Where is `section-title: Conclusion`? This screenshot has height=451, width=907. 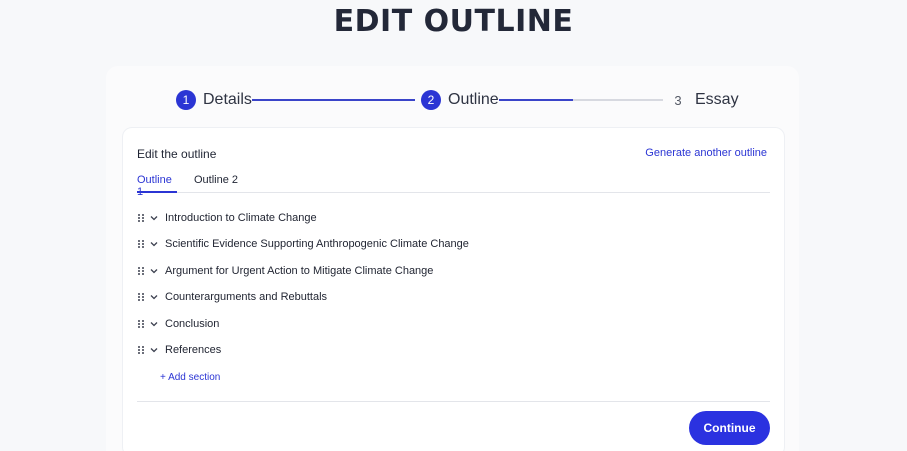
section-title: Conclusion is located at coordinates (192, 324).